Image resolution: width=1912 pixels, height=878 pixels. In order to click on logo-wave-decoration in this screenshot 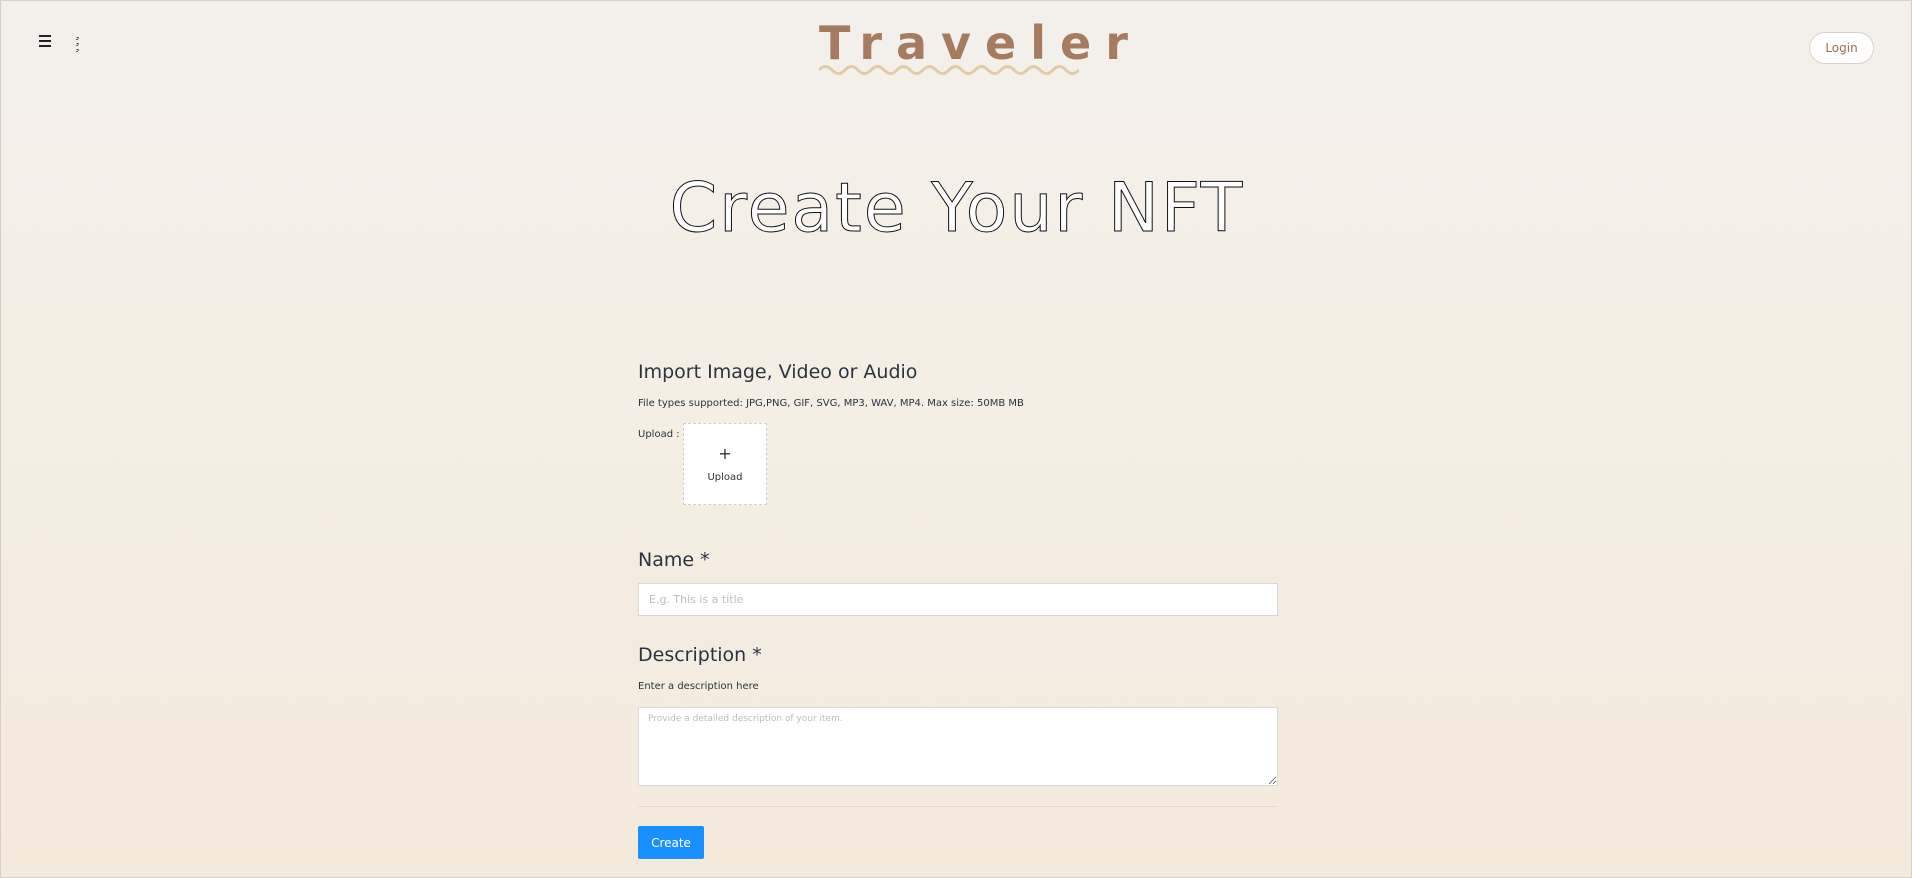, I will do `click(949, 70)`.